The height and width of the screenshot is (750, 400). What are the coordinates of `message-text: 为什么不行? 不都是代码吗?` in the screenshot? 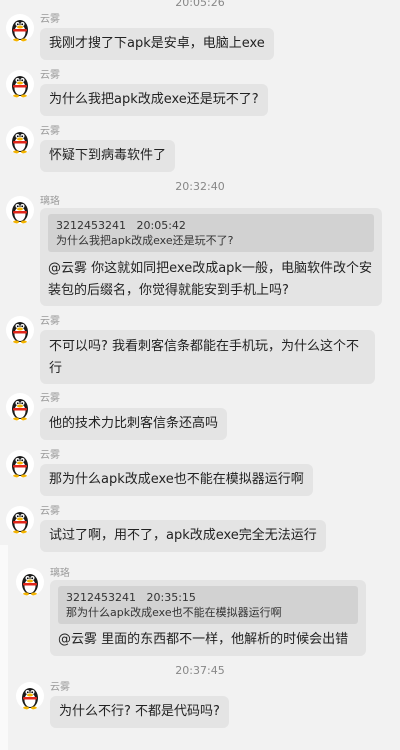 It's located at (139, 711).